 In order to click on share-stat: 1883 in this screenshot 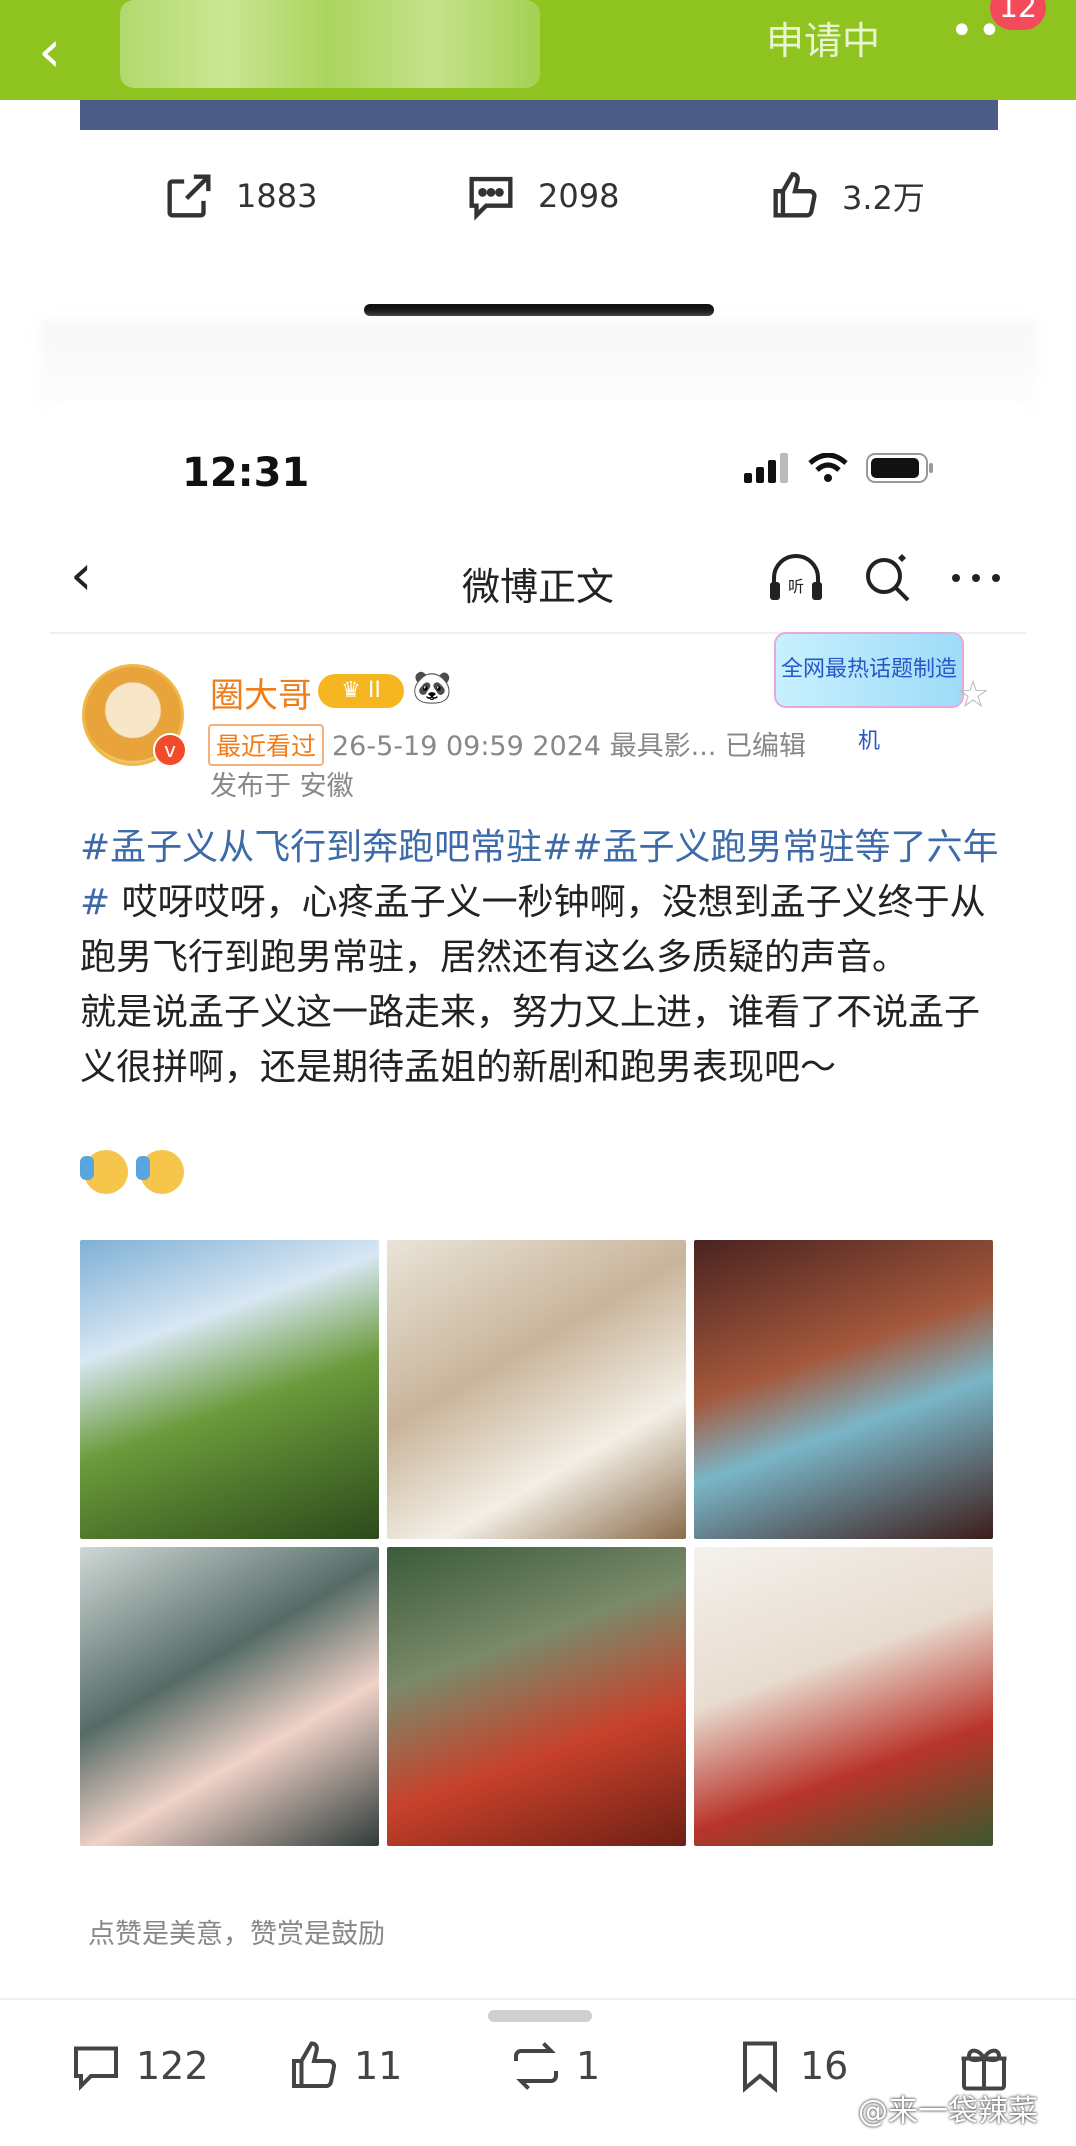, I will do `click(238, 196)`.